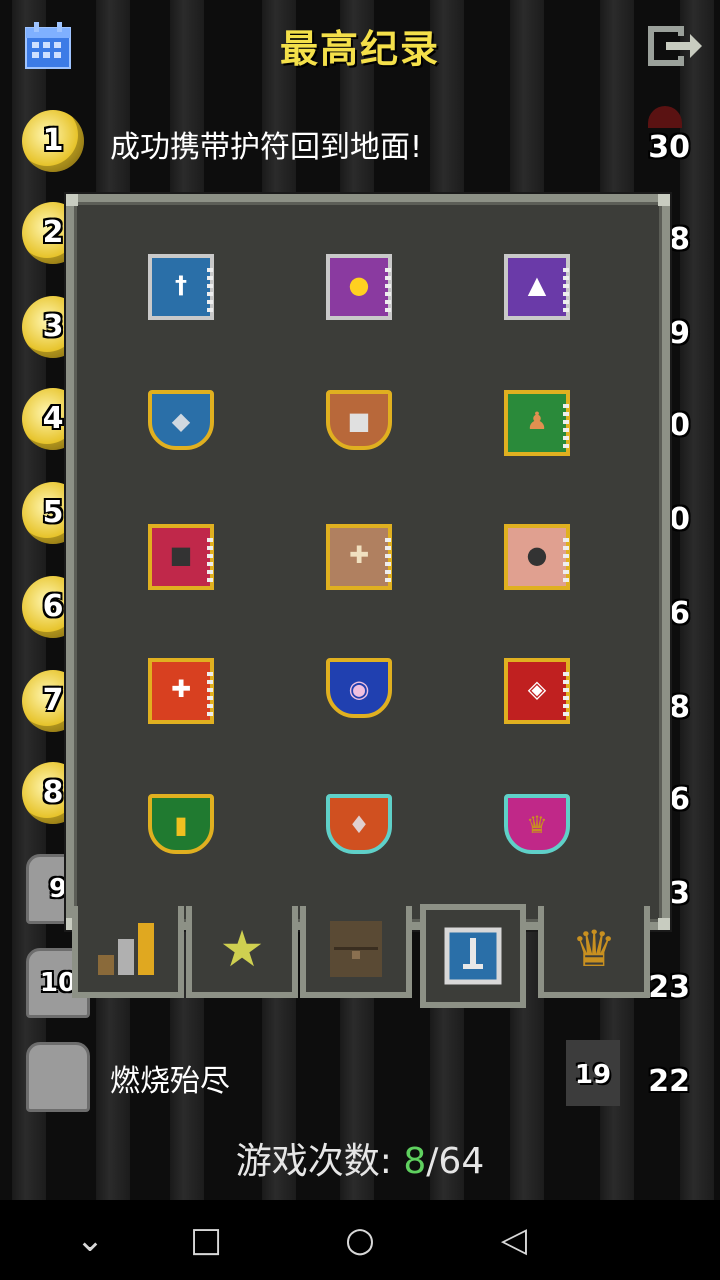  Describe the element at coordinates (359, 827) in the screenshot. I see `arrow-down-shield-icon: ♦` at that location.